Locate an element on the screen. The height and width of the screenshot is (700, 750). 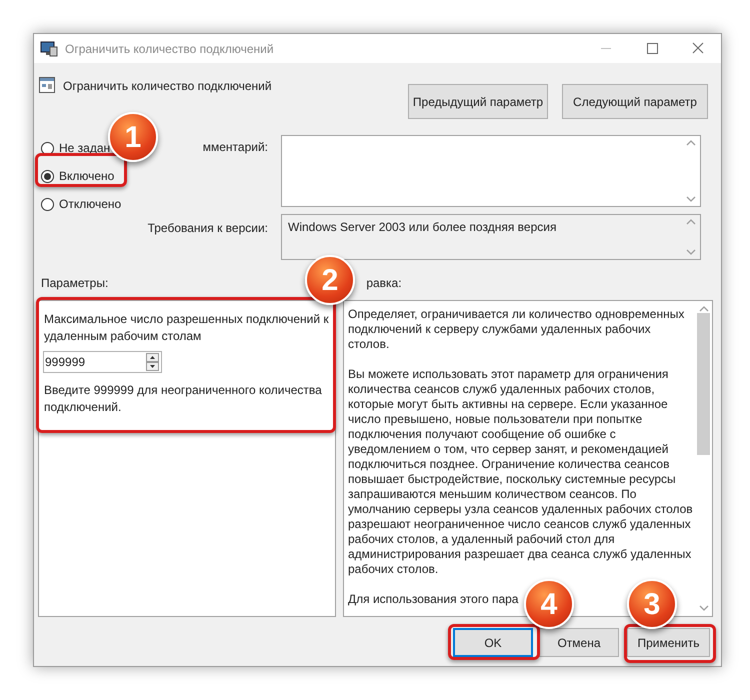
radio-label: Включено is located at coordinates (86, 176).